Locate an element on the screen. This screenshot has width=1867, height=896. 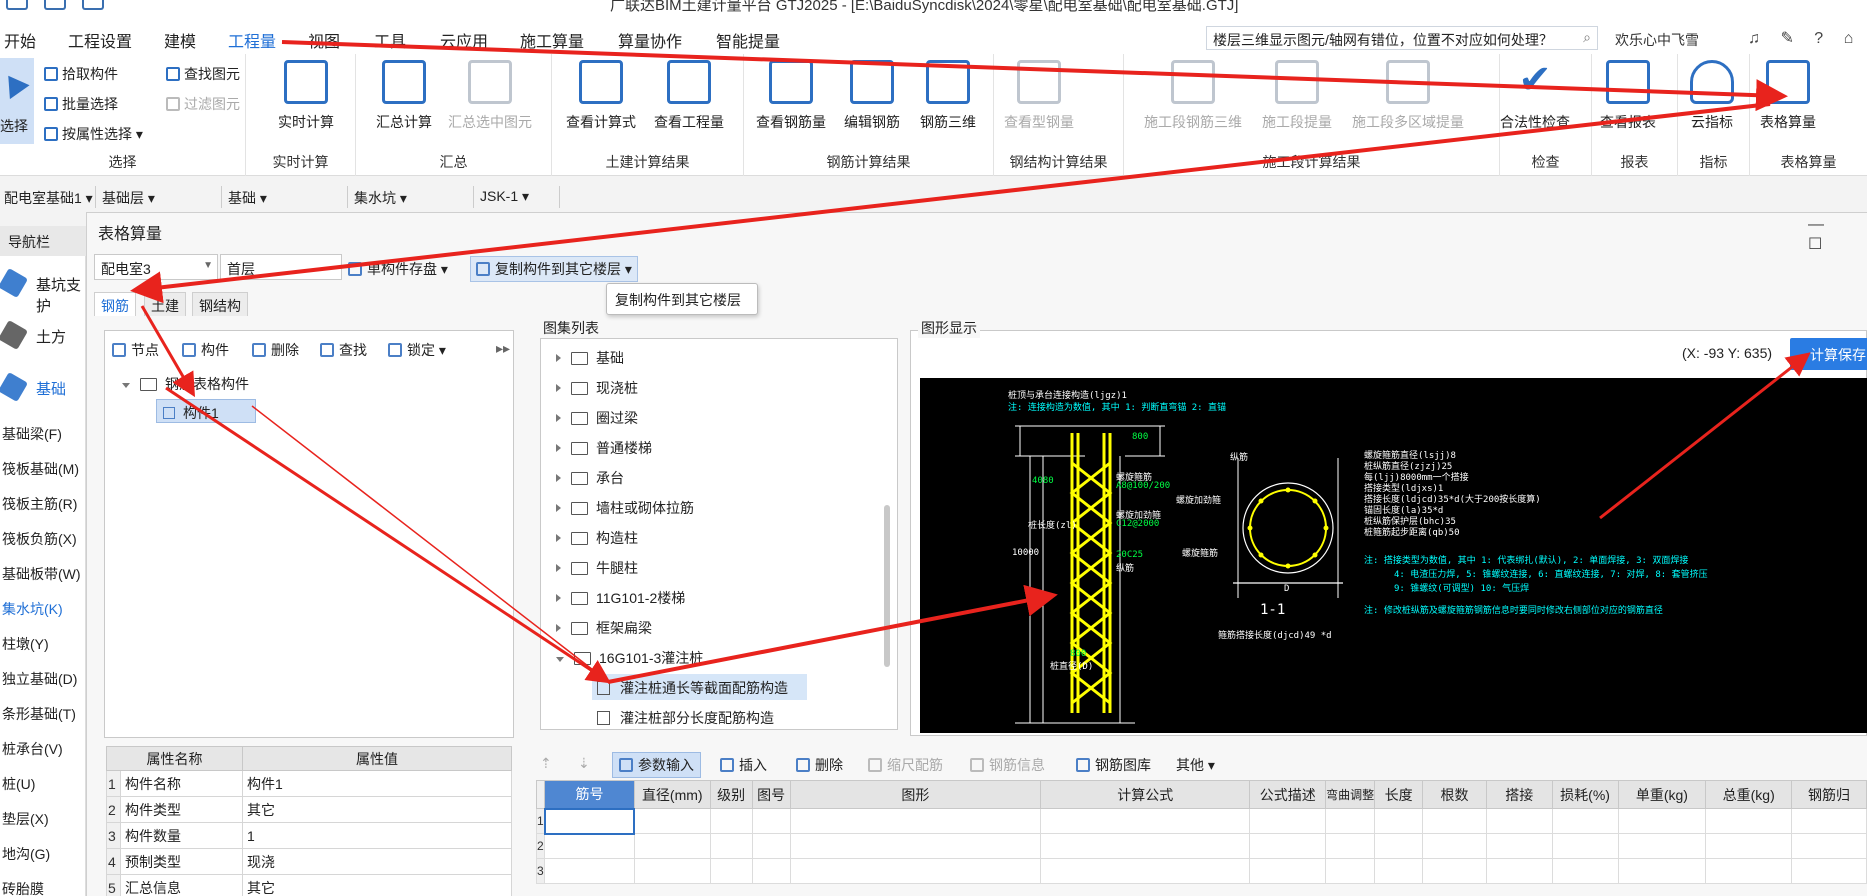
stage-multi-button: 施工段多区域提量 is located at coordinates (1408, 96).